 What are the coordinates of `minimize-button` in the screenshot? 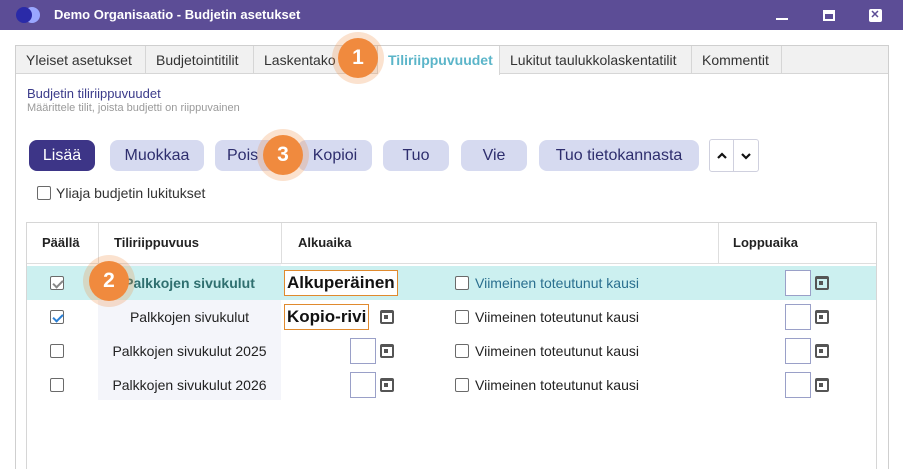 It's located at (782, 15).